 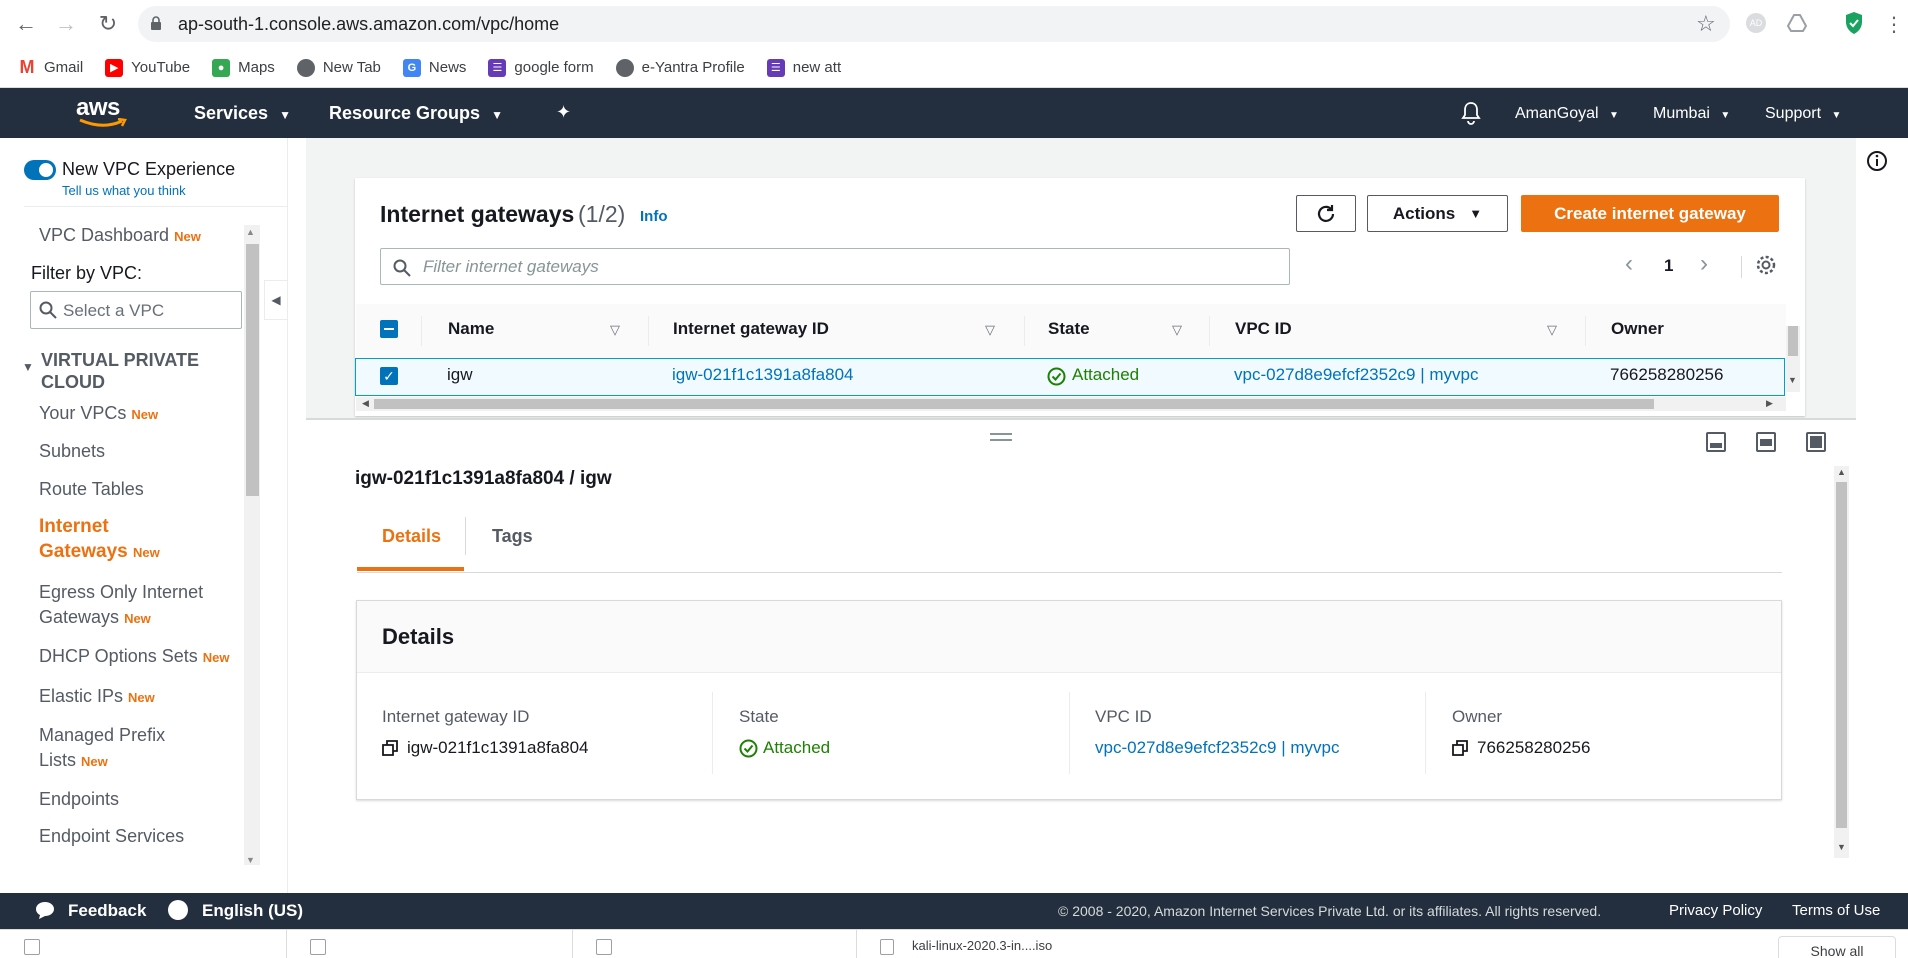 What do you see at coordinates (1715, 910) in the screenshot?
I see `privacy-policy-link: Privacy Policy` at bounding box center [1715, 910].